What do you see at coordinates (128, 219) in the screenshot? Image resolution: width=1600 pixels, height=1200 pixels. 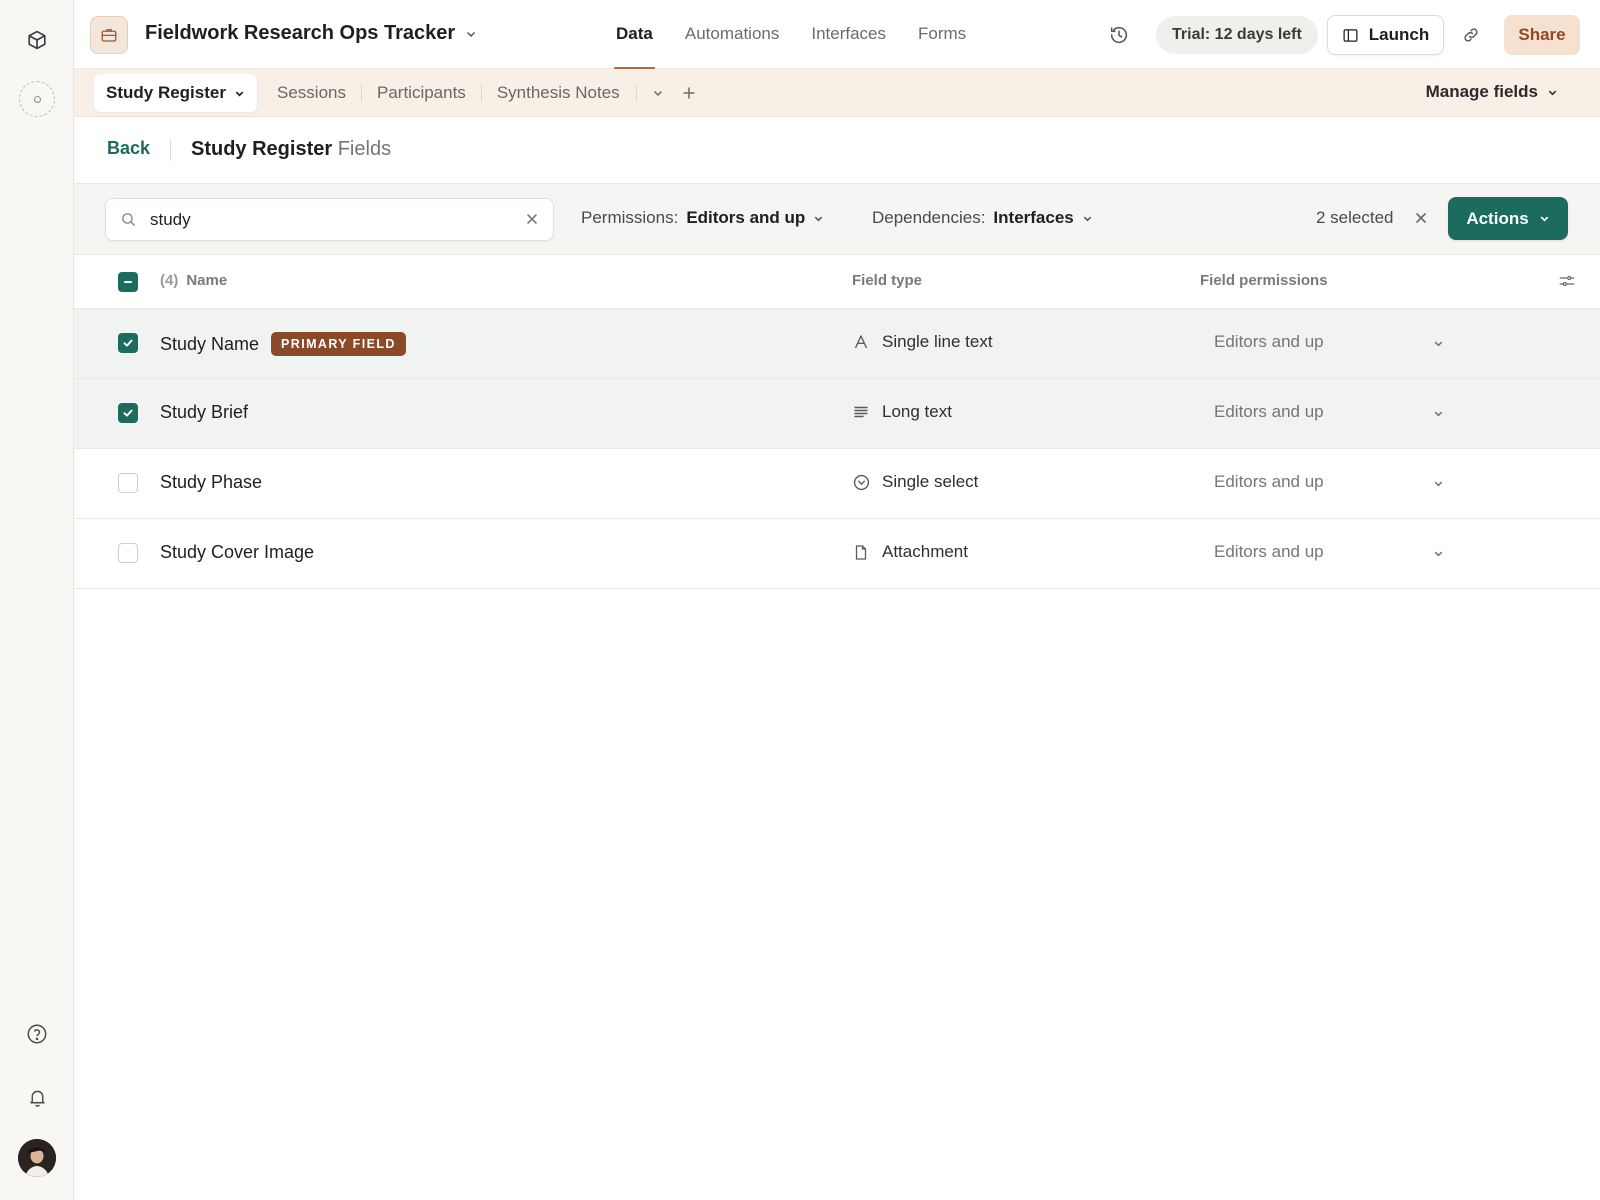 I see `search-icon` at bounding box center [128, 219].